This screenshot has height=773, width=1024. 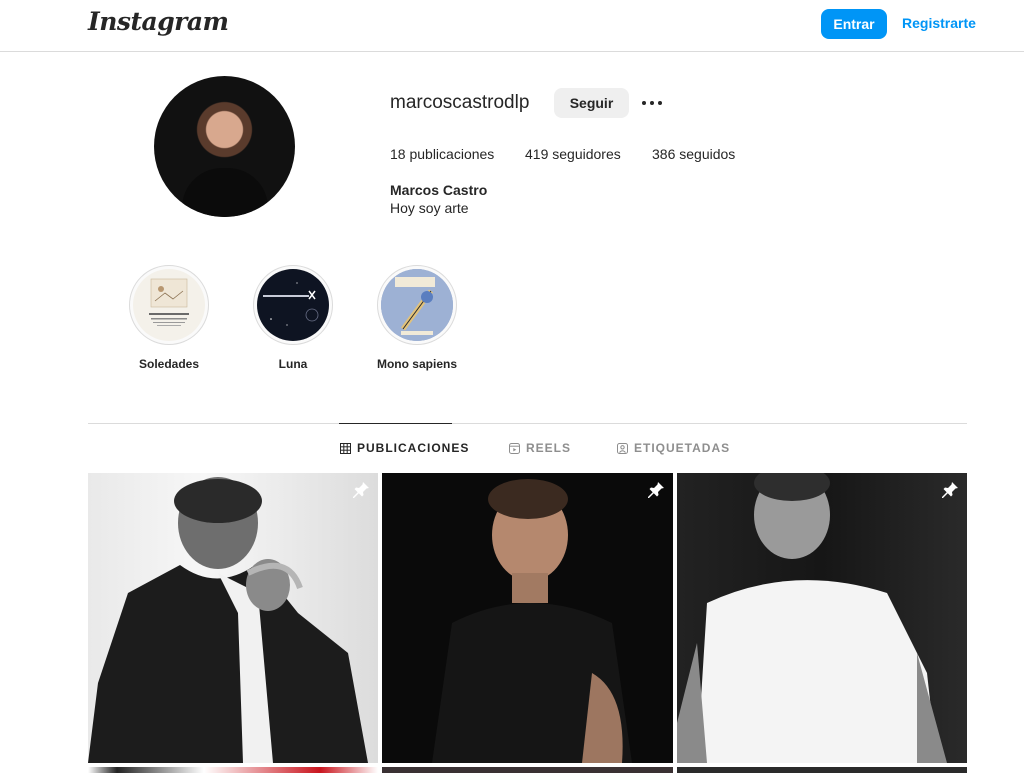 What do you see at coordinates (652, 103) in the screenshot?
I see `more-options-icon` at bounding box center [652, 103].